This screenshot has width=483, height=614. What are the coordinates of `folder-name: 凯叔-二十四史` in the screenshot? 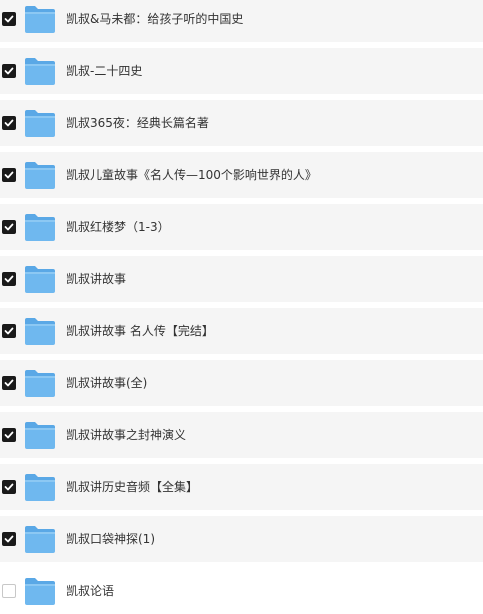 It's located at (104, 71).